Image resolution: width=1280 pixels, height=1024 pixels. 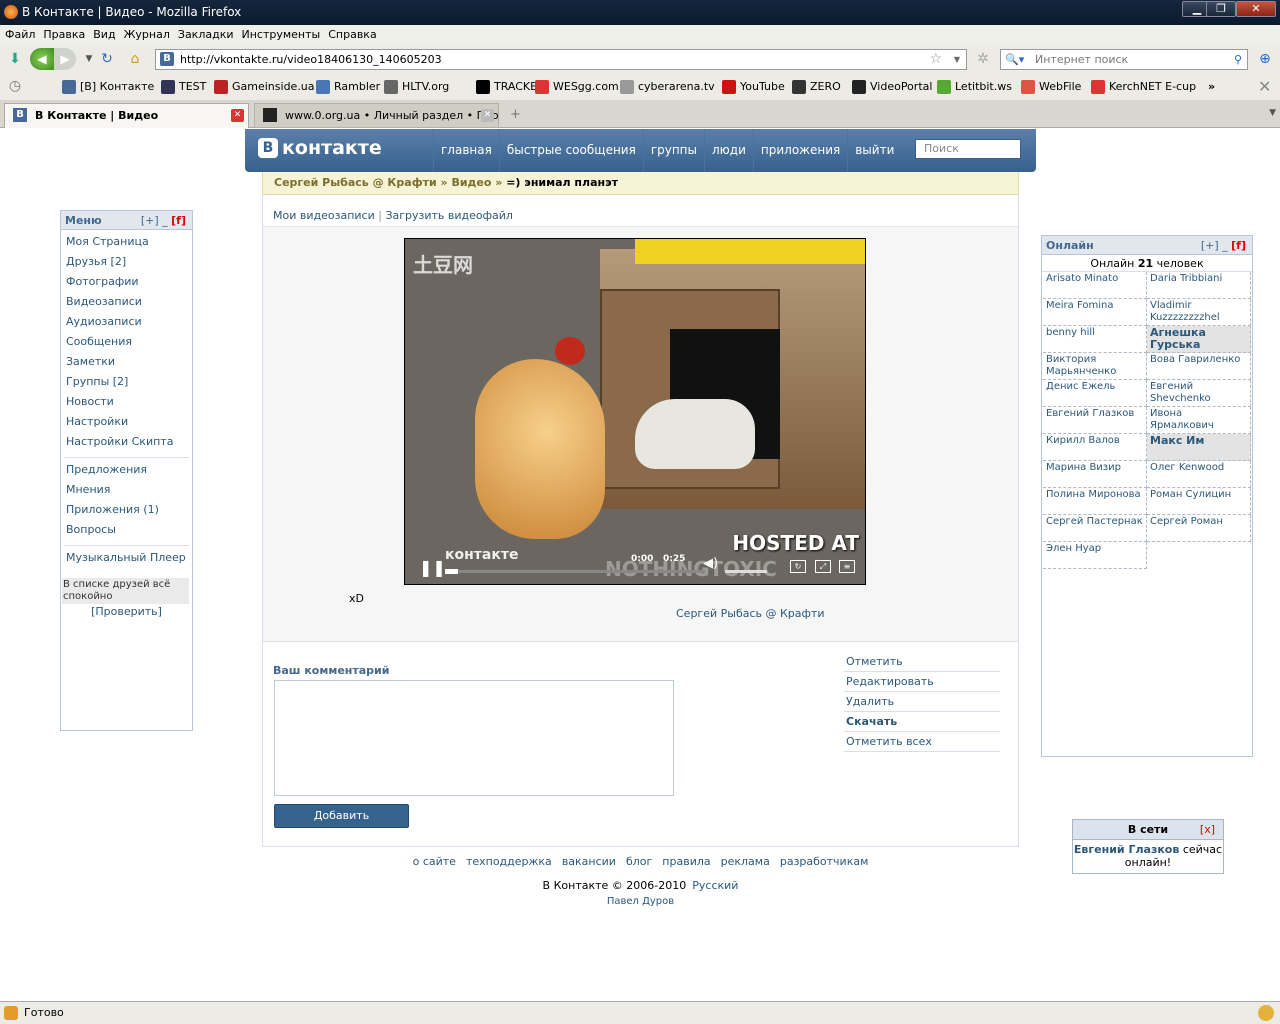 What do you see at coordinates (183, 86) in the screenshot?
I see `bookmark-test: TEST` at bounding box center [183, 86].